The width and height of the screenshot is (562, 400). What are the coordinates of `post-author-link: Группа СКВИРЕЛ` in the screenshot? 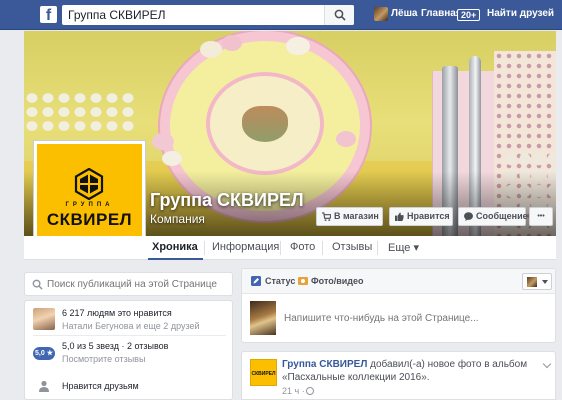 It's located at (324, 364).